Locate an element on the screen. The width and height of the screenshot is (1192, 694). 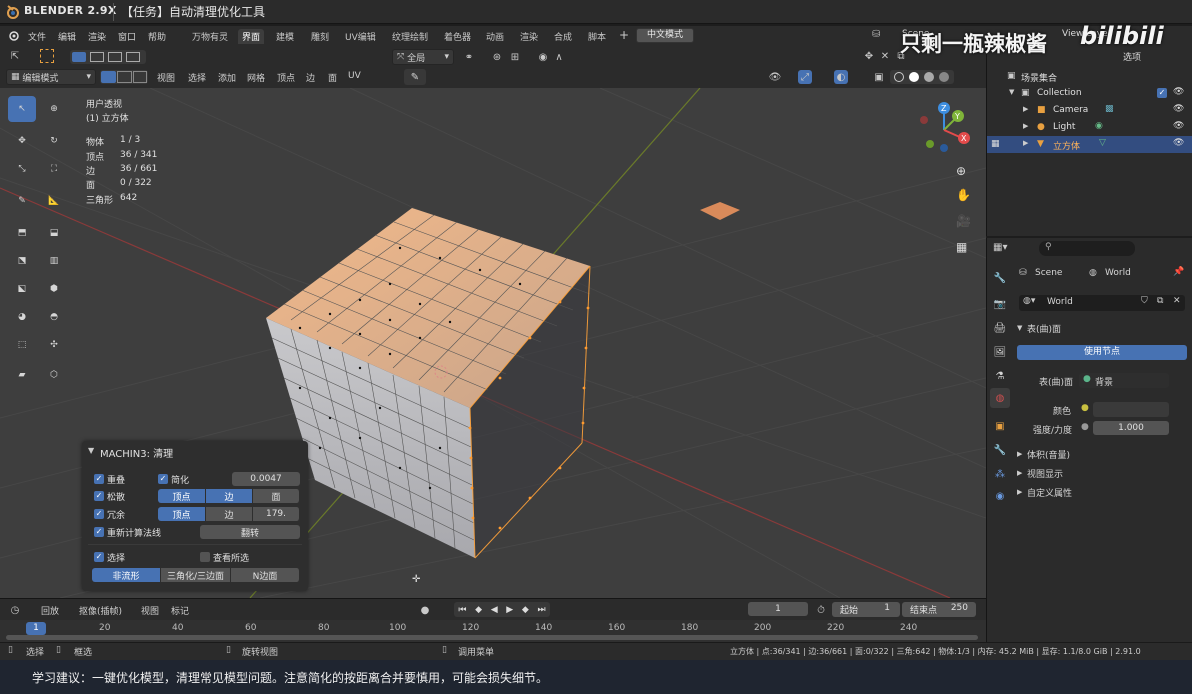
simplify-checkbox: ✓ is located at coordinates (163, 479).